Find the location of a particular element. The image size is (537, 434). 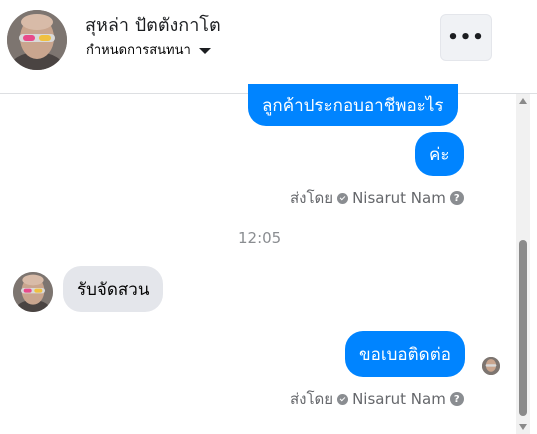

contact-avatar-small is located at coordinates (33, 292).